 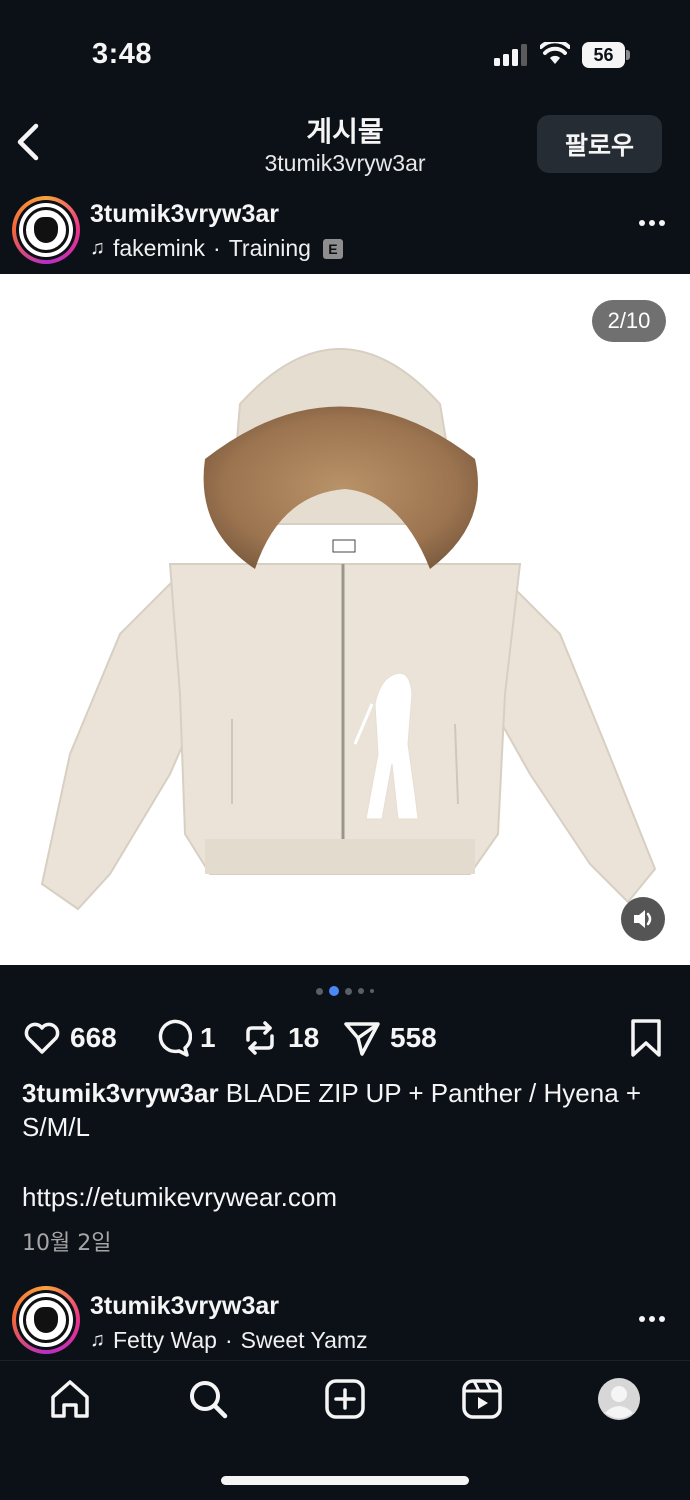 I want to click on reels-icon, so click(x=482, y=1399).